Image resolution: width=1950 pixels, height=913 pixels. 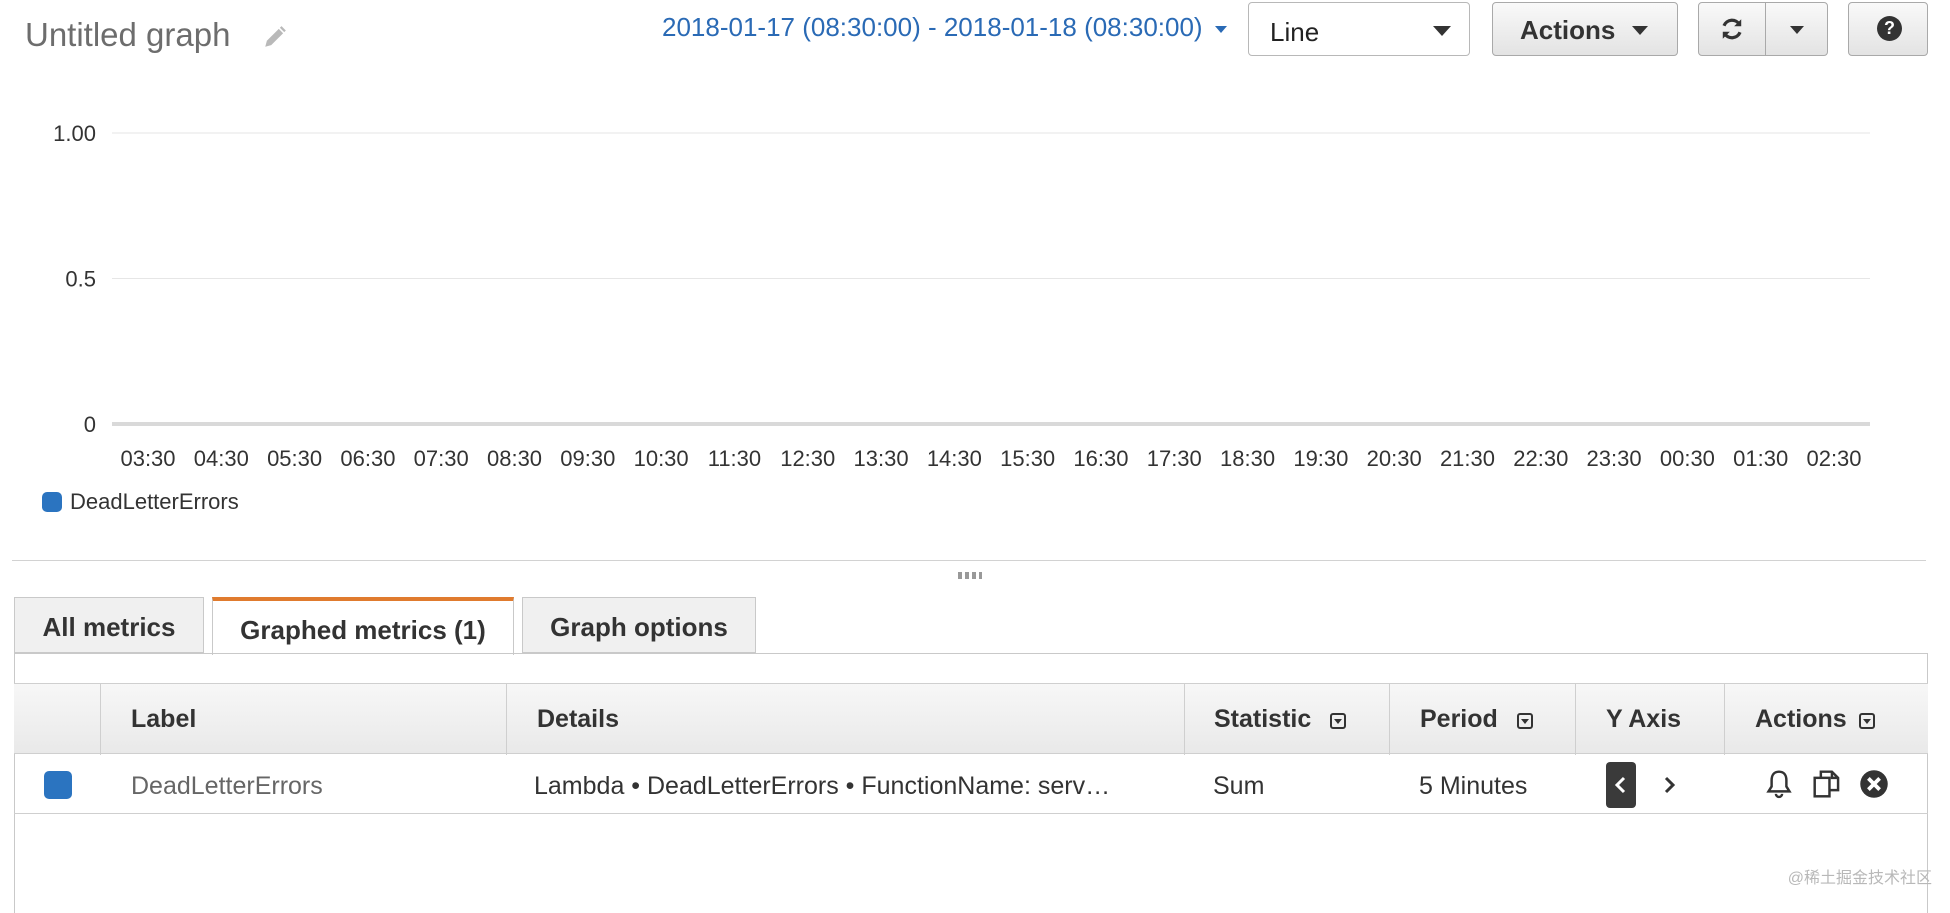 What do you see at coordinates (661, 458) in the screenshot?
I see `x-tick-label: 10:30` at bounding box center [661, 458].